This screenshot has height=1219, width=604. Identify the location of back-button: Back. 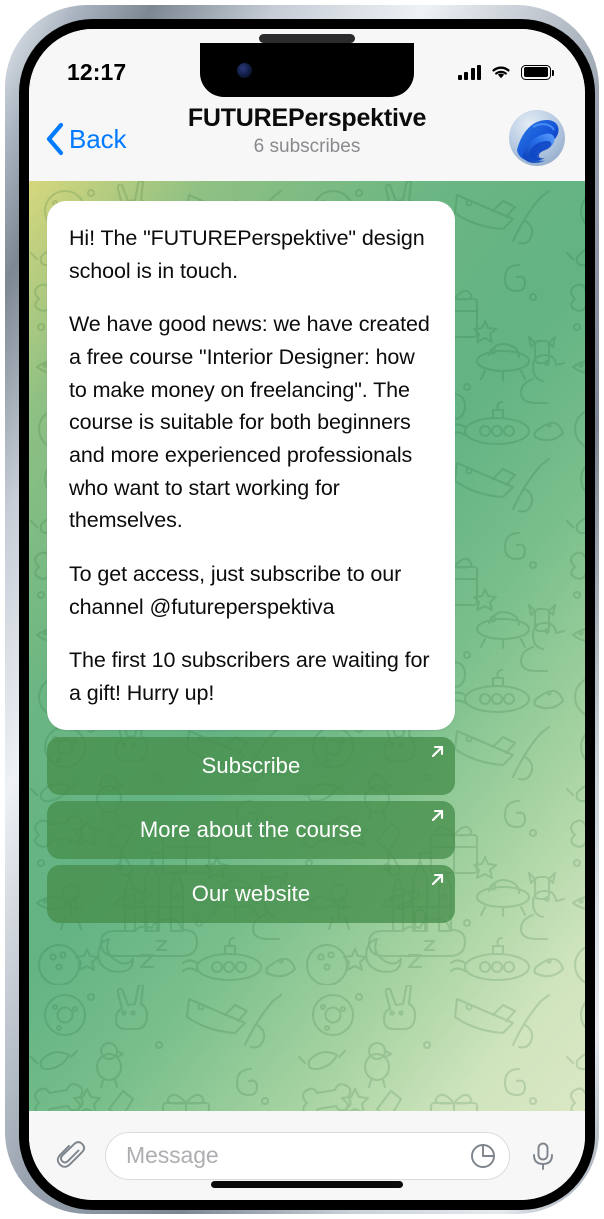
(86, 139).